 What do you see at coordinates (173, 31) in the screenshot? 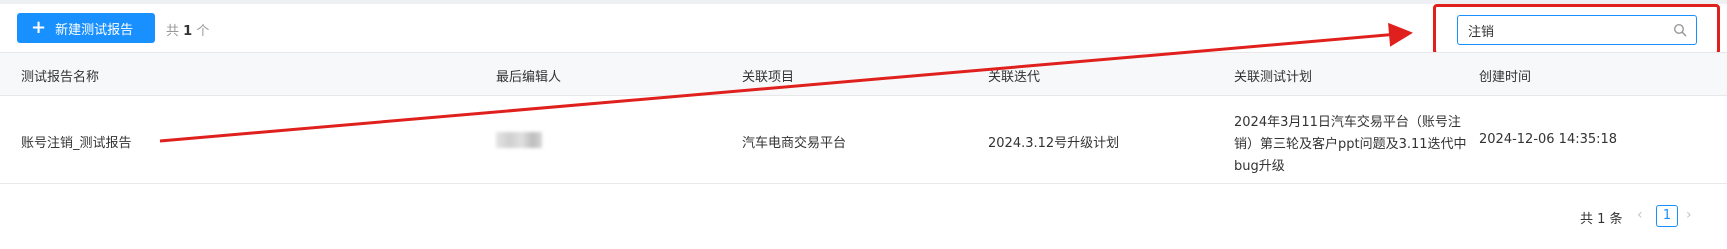
I see `count-prefix: 共` at bounding box center [173, 31].